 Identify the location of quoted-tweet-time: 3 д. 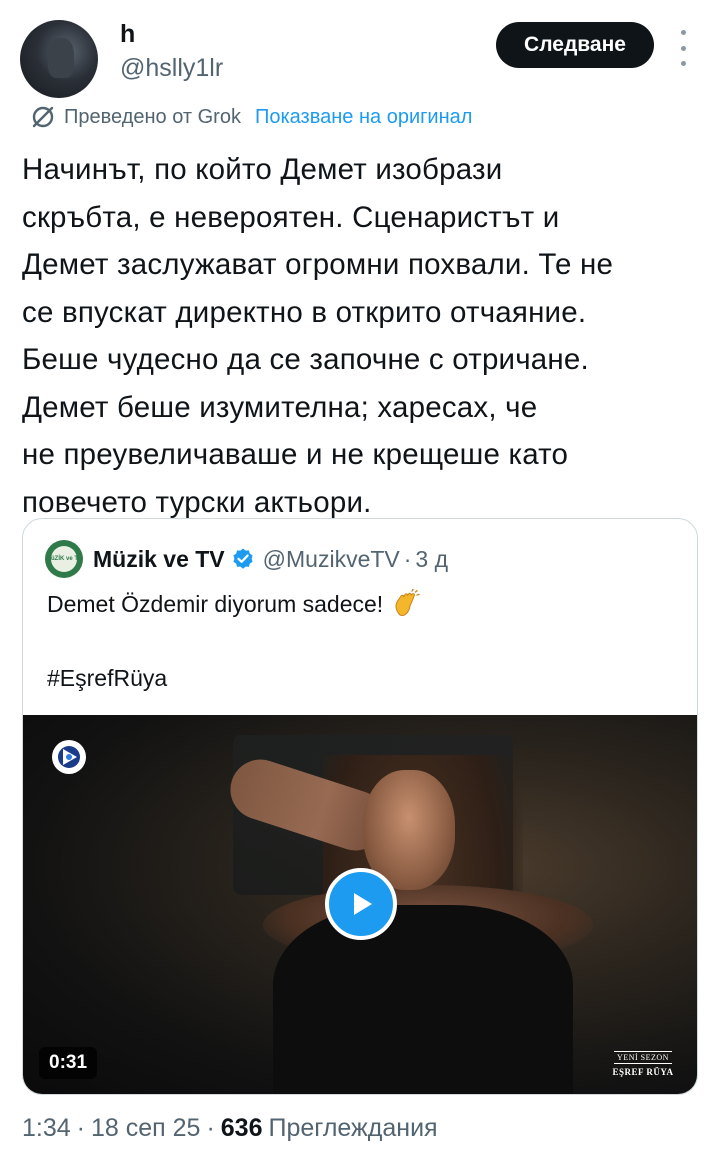
(431, 559).